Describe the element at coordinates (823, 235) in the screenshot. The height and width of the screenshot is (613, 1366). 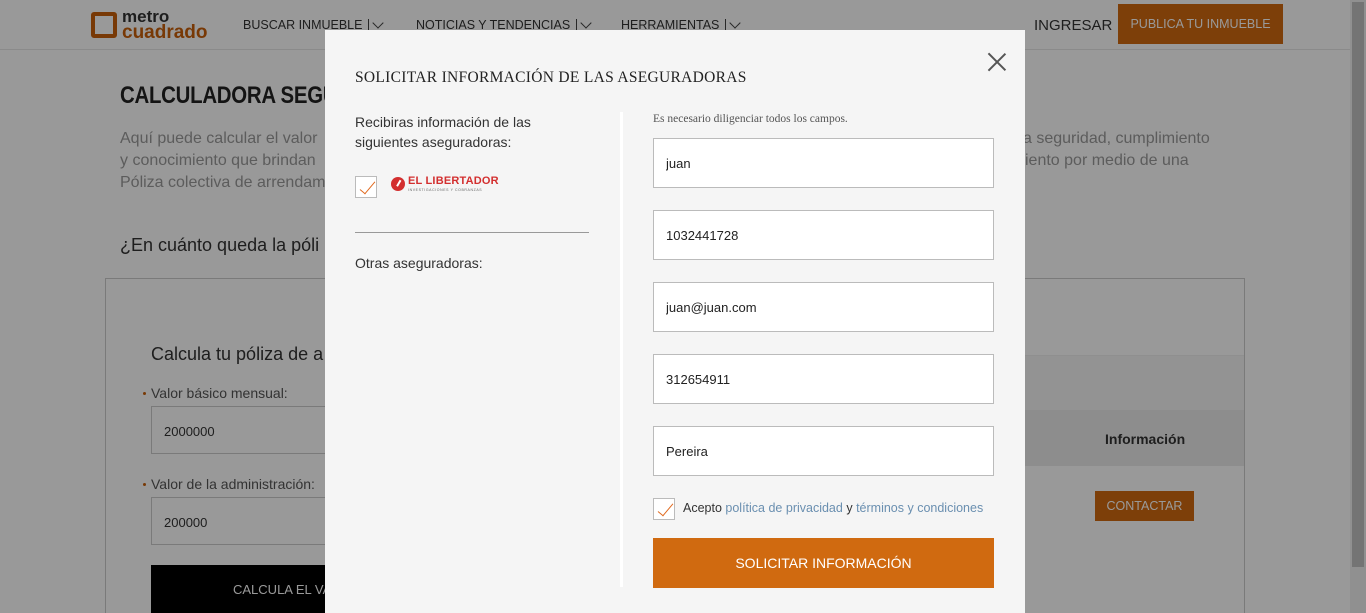
I see `id-number-input` at that location.